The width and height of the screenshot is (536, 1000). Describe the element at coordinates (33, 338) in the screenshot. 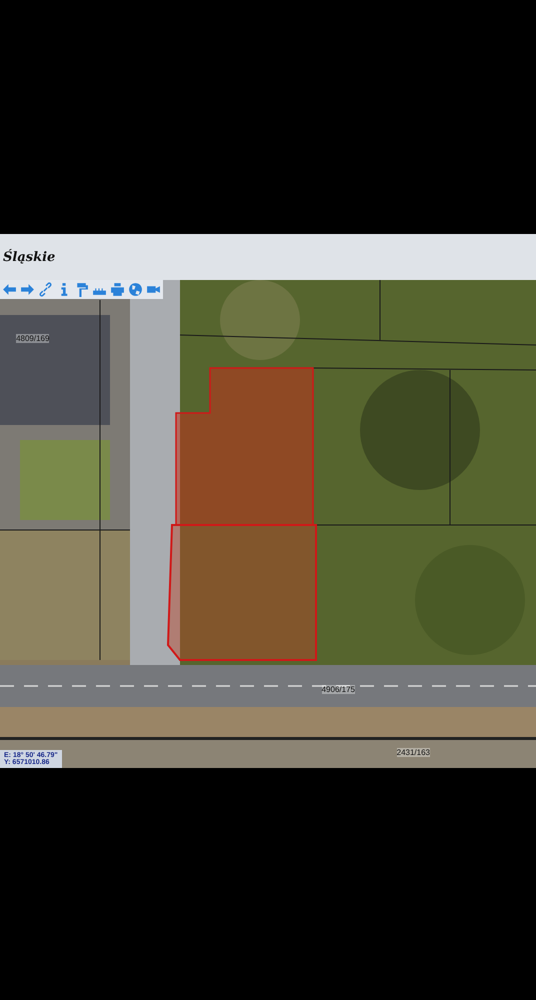

I see `parcel-number: 4809/169` at that location.